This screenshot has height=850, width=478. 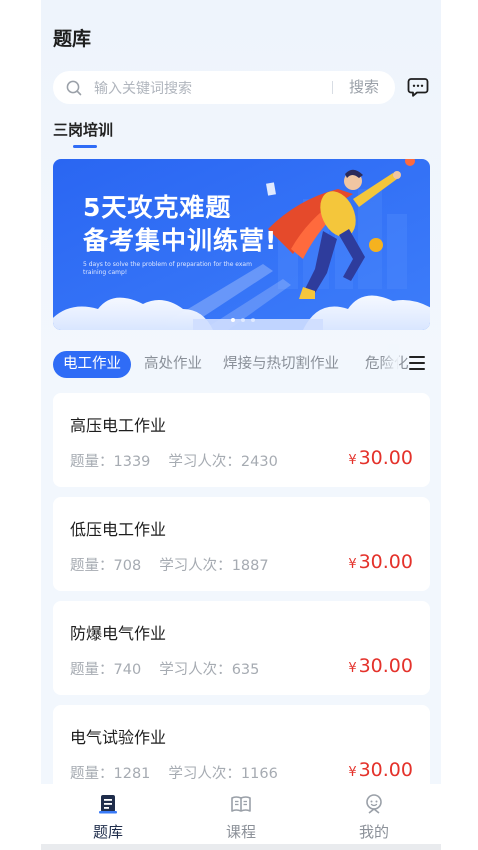 I want to click on tabbar-label: 题库, so click(x=107, y=832).